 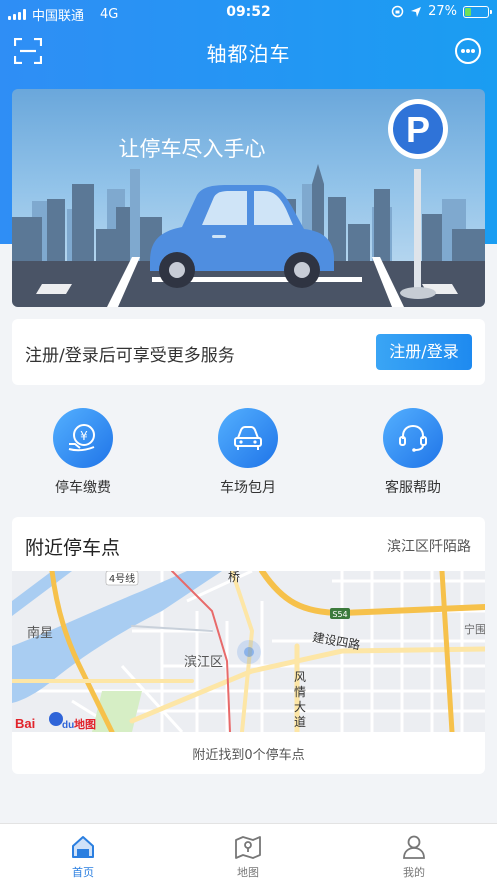 I want to click on parking-payment-action: ¥ 停车缴费, so click(x=83, y=452).